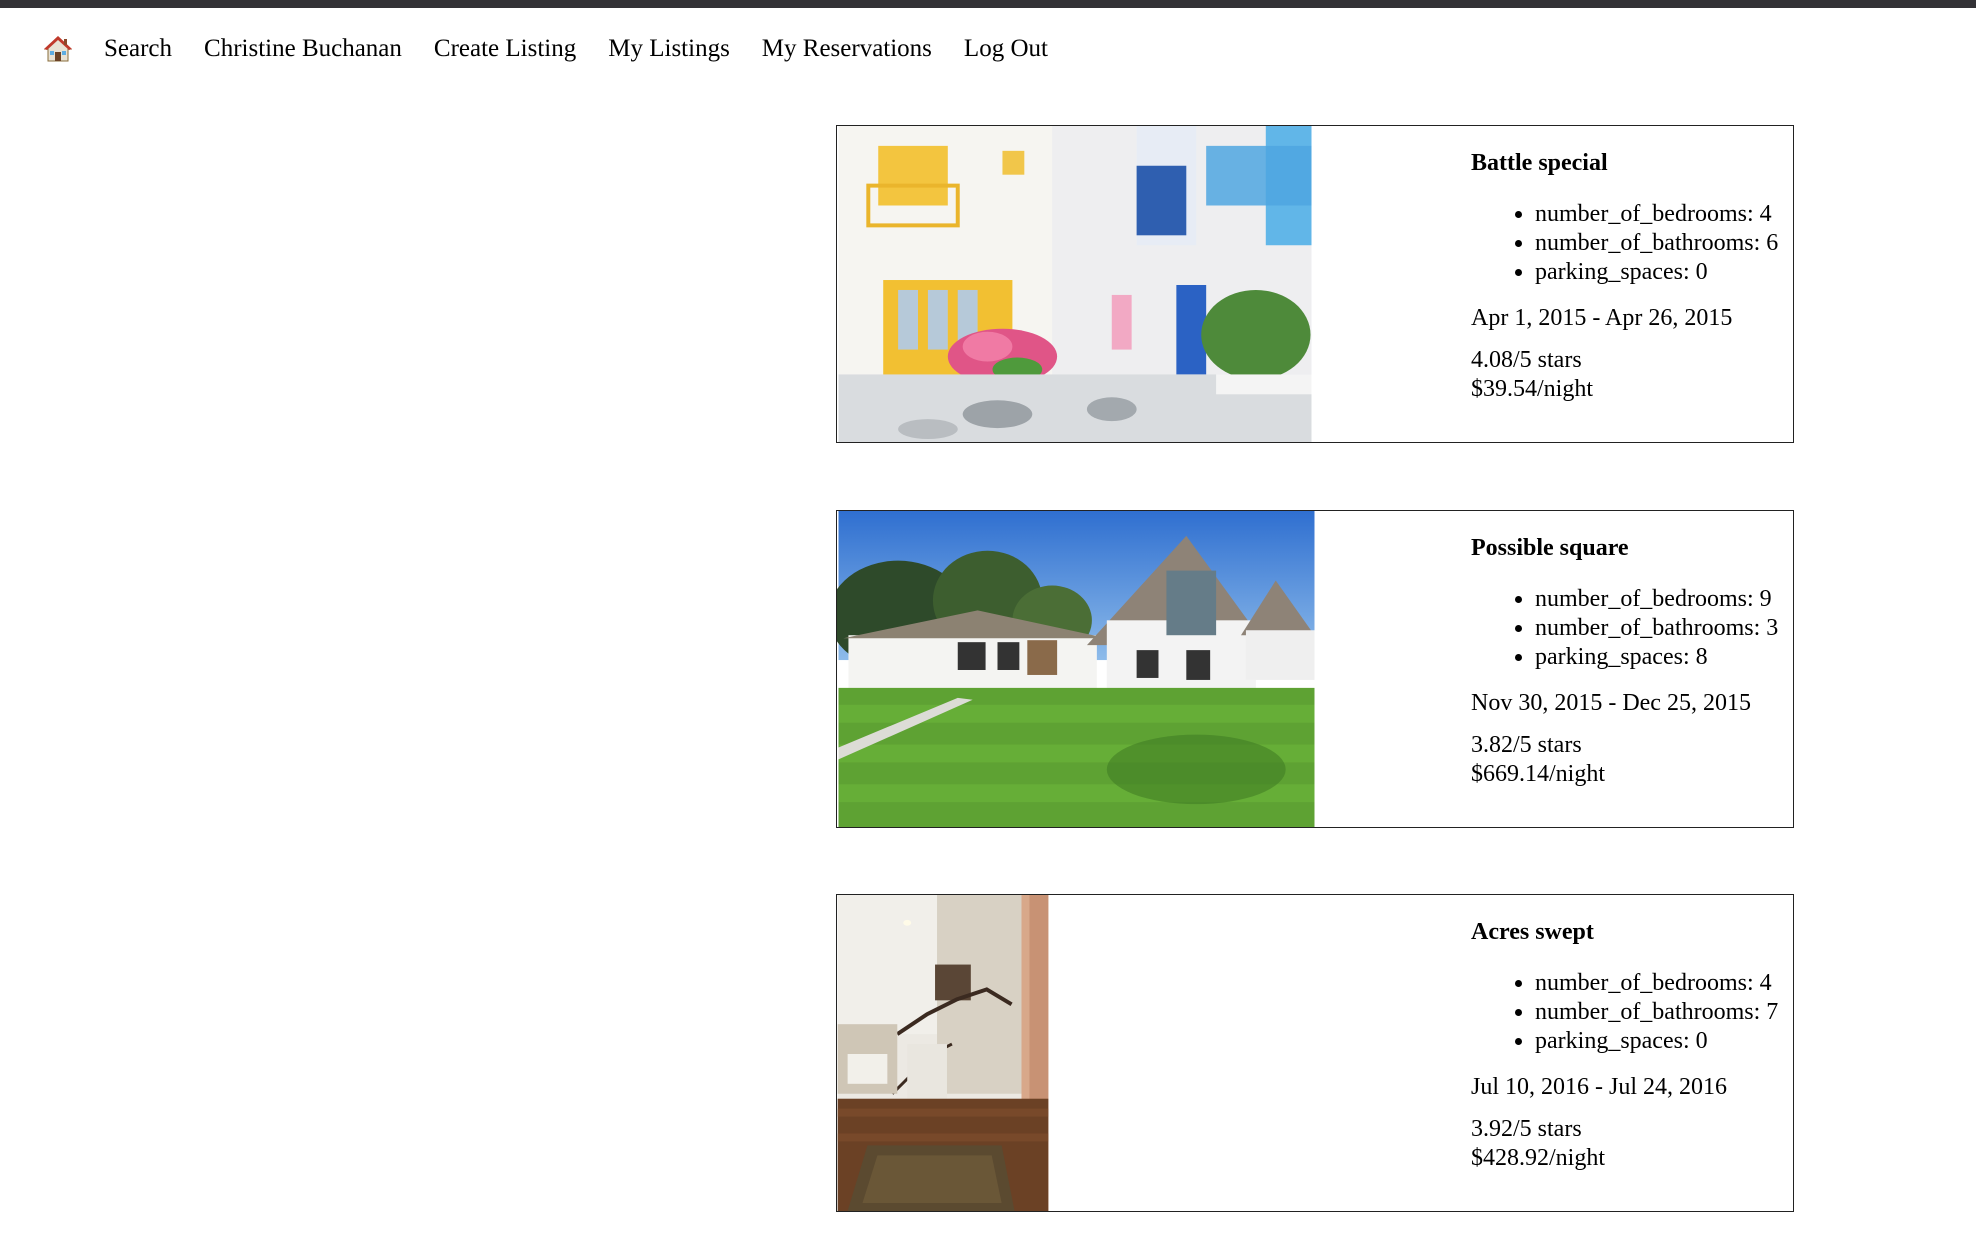 This screenshot has width=1976, height=1242. I want to click on listing-title: Possible square, so click(1550, 548).